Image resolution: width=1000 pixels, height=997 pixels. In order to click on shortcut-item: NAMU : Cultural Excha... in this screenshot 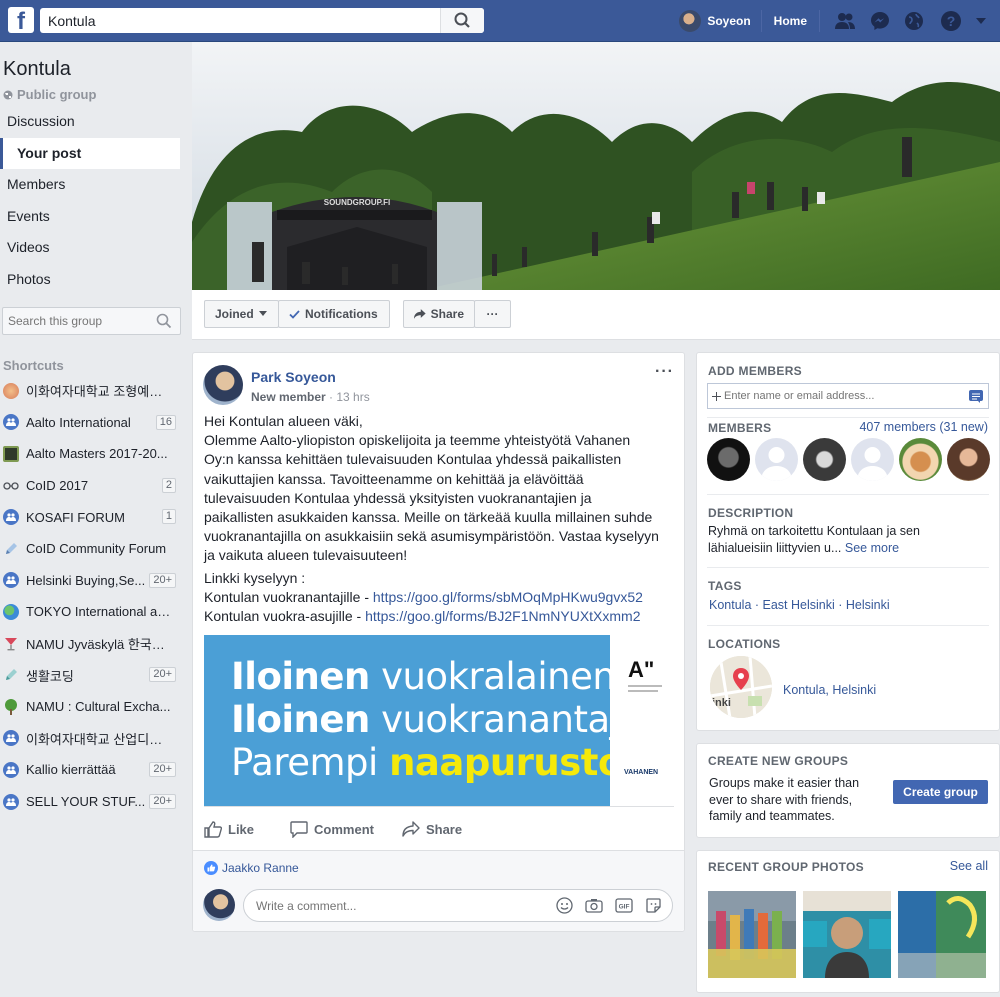, I will do `click(90, 707)`.